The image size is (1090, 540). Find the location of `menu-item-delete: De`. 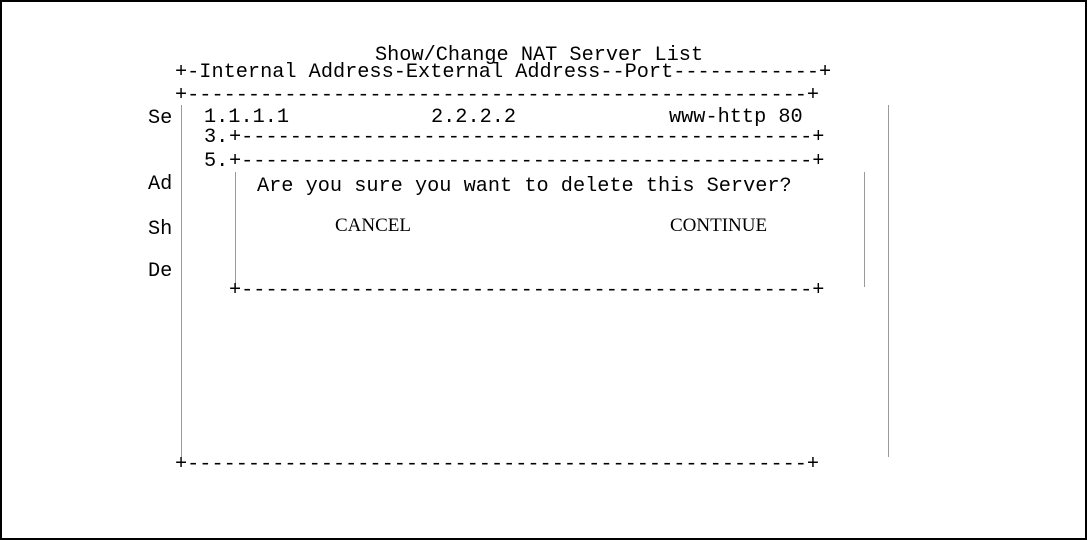

menu-item-delete: De is located at coordinates (160, 271).